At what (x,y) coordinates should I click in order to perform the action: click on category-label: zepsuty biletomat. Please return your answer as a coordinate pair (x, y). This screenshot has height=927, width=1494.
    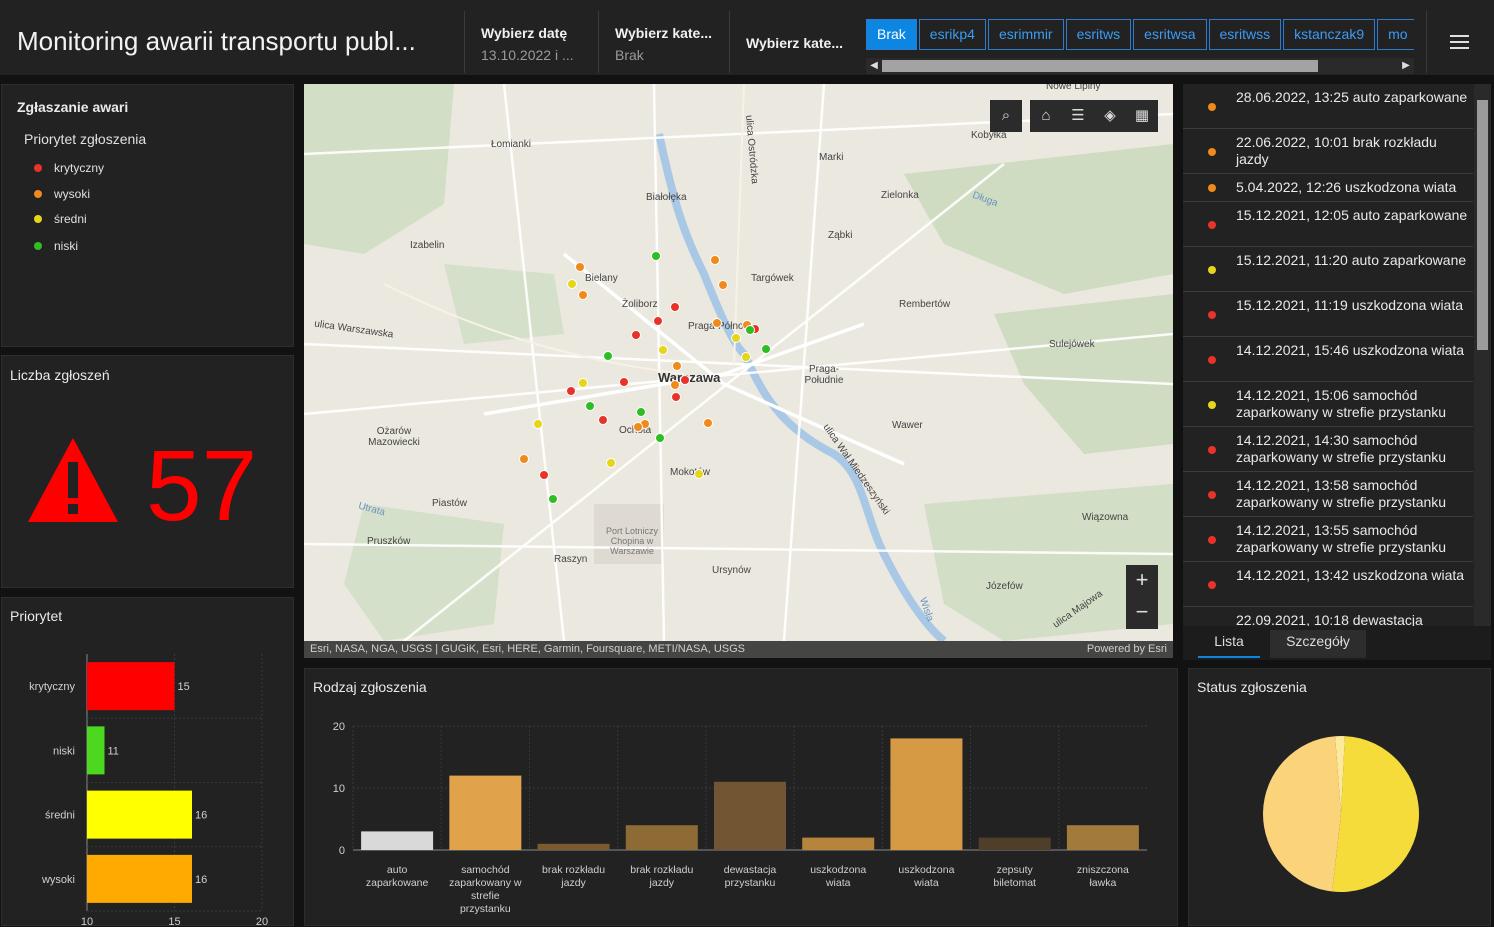
    Looking at the image, I should click on (1014, 876).